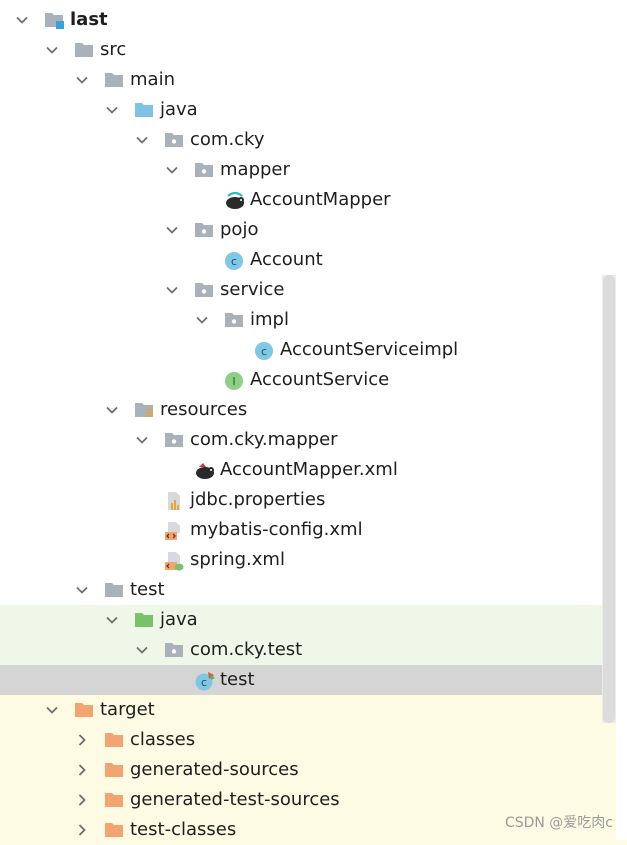 Image resolution: width=627 pixels, height=845 pixels. Describe the element at coordinates (235, 799) in the screenshot. I see `tree-node-label: generated-test-sources` at that location.